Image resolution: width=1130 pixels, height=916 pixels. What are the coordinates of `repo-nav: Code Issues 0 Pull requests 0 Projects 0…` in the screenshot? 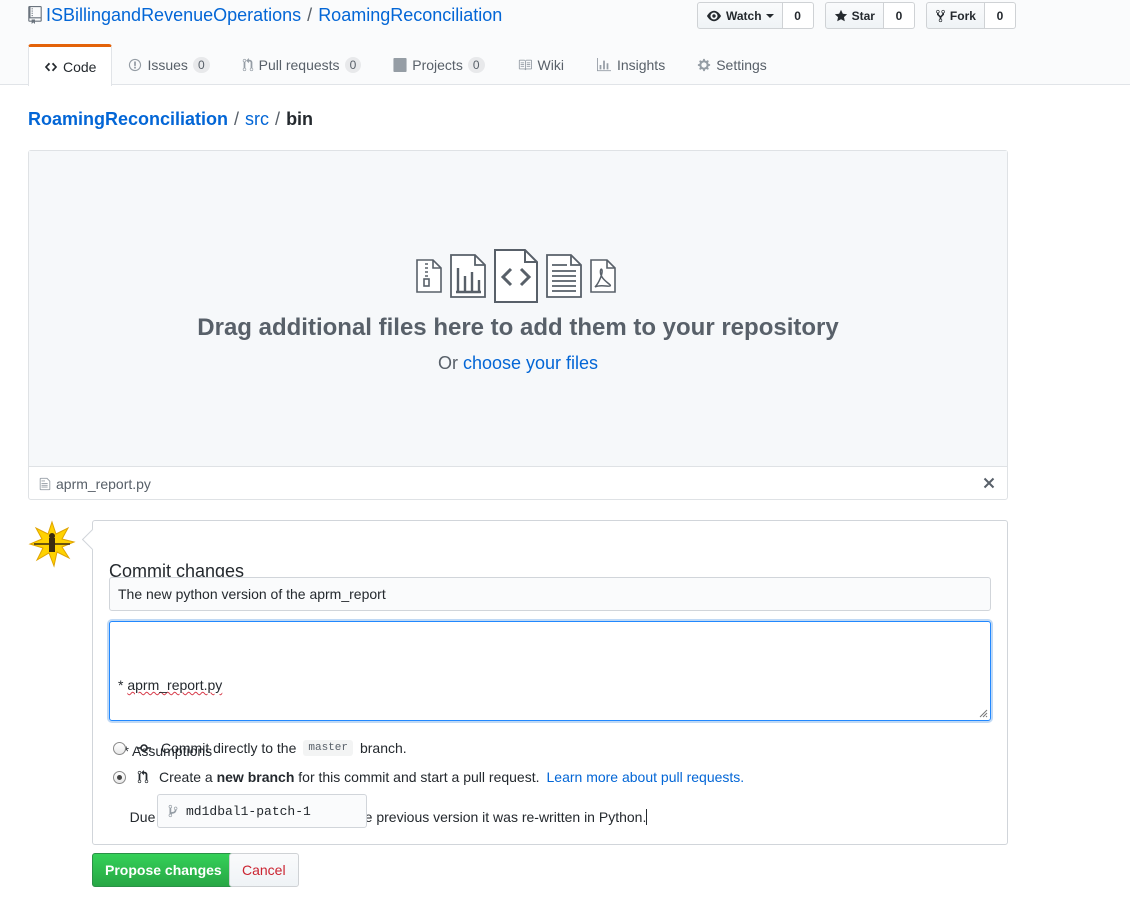 It's located at (405, 65).